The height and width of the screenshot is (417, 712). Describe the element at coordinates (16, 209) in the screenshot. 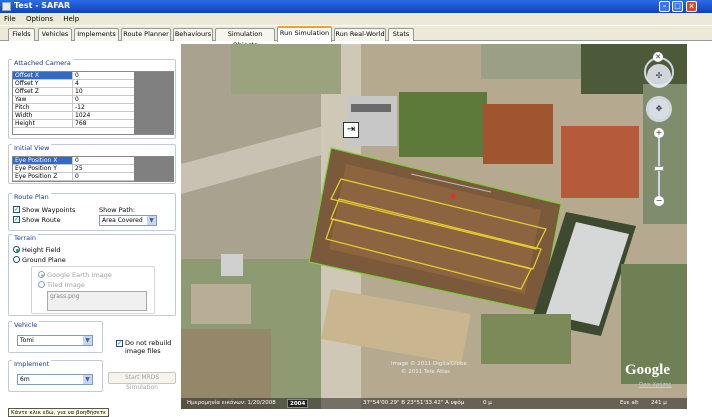

I see `show-waypoints-checkbox: ✓` at that location.